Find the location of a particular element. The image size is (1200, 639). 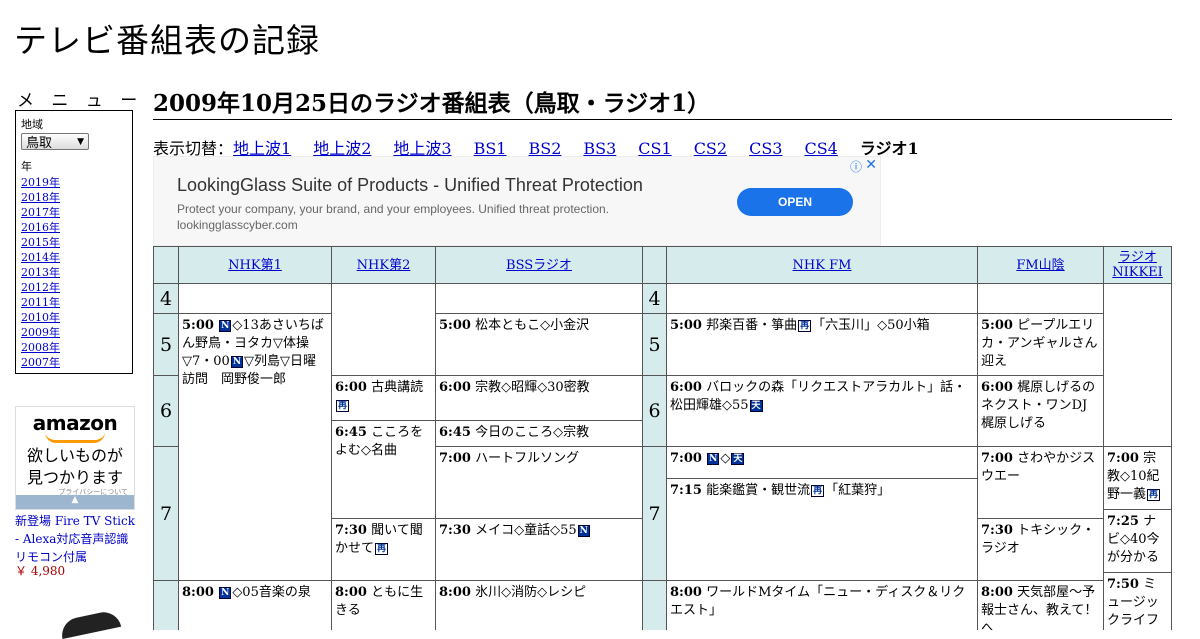

channel-link-radionikkei: ラジオ NIKKEI is located at coordinates (1137, 265).